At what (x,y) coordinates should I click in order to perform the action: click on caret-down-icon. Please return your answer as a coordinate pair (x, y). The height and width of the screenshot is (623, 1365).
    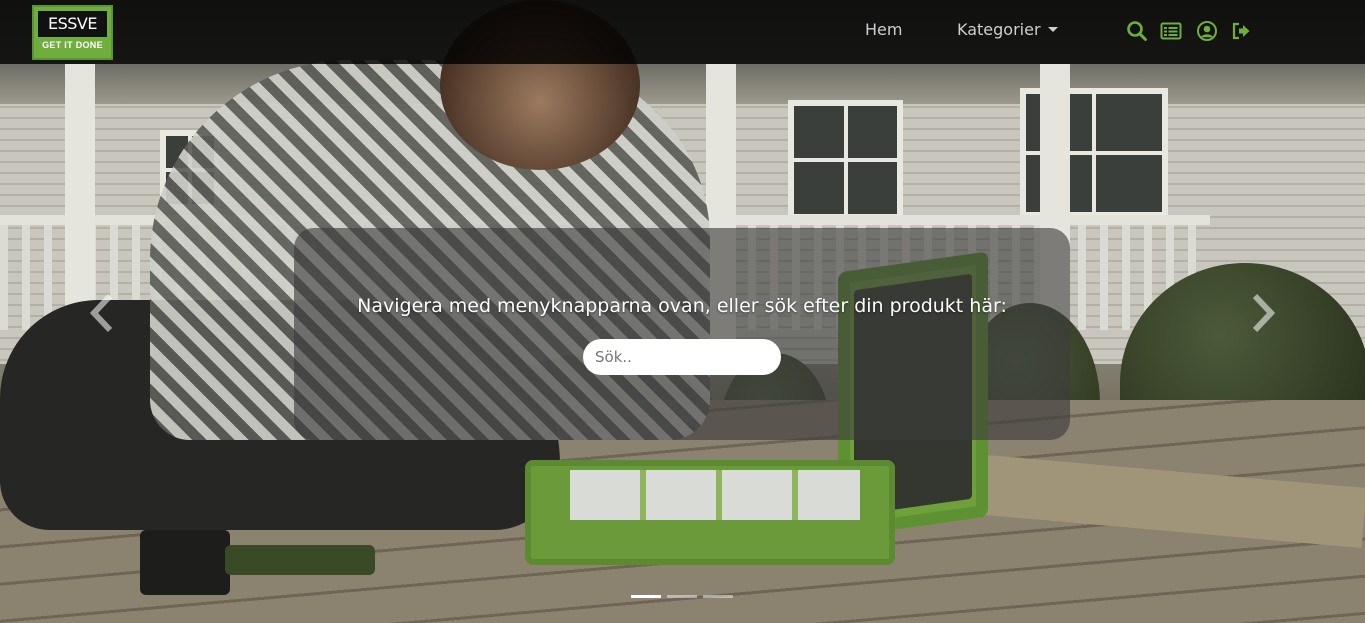
    Looking at the image, I should click on (1052, 29).